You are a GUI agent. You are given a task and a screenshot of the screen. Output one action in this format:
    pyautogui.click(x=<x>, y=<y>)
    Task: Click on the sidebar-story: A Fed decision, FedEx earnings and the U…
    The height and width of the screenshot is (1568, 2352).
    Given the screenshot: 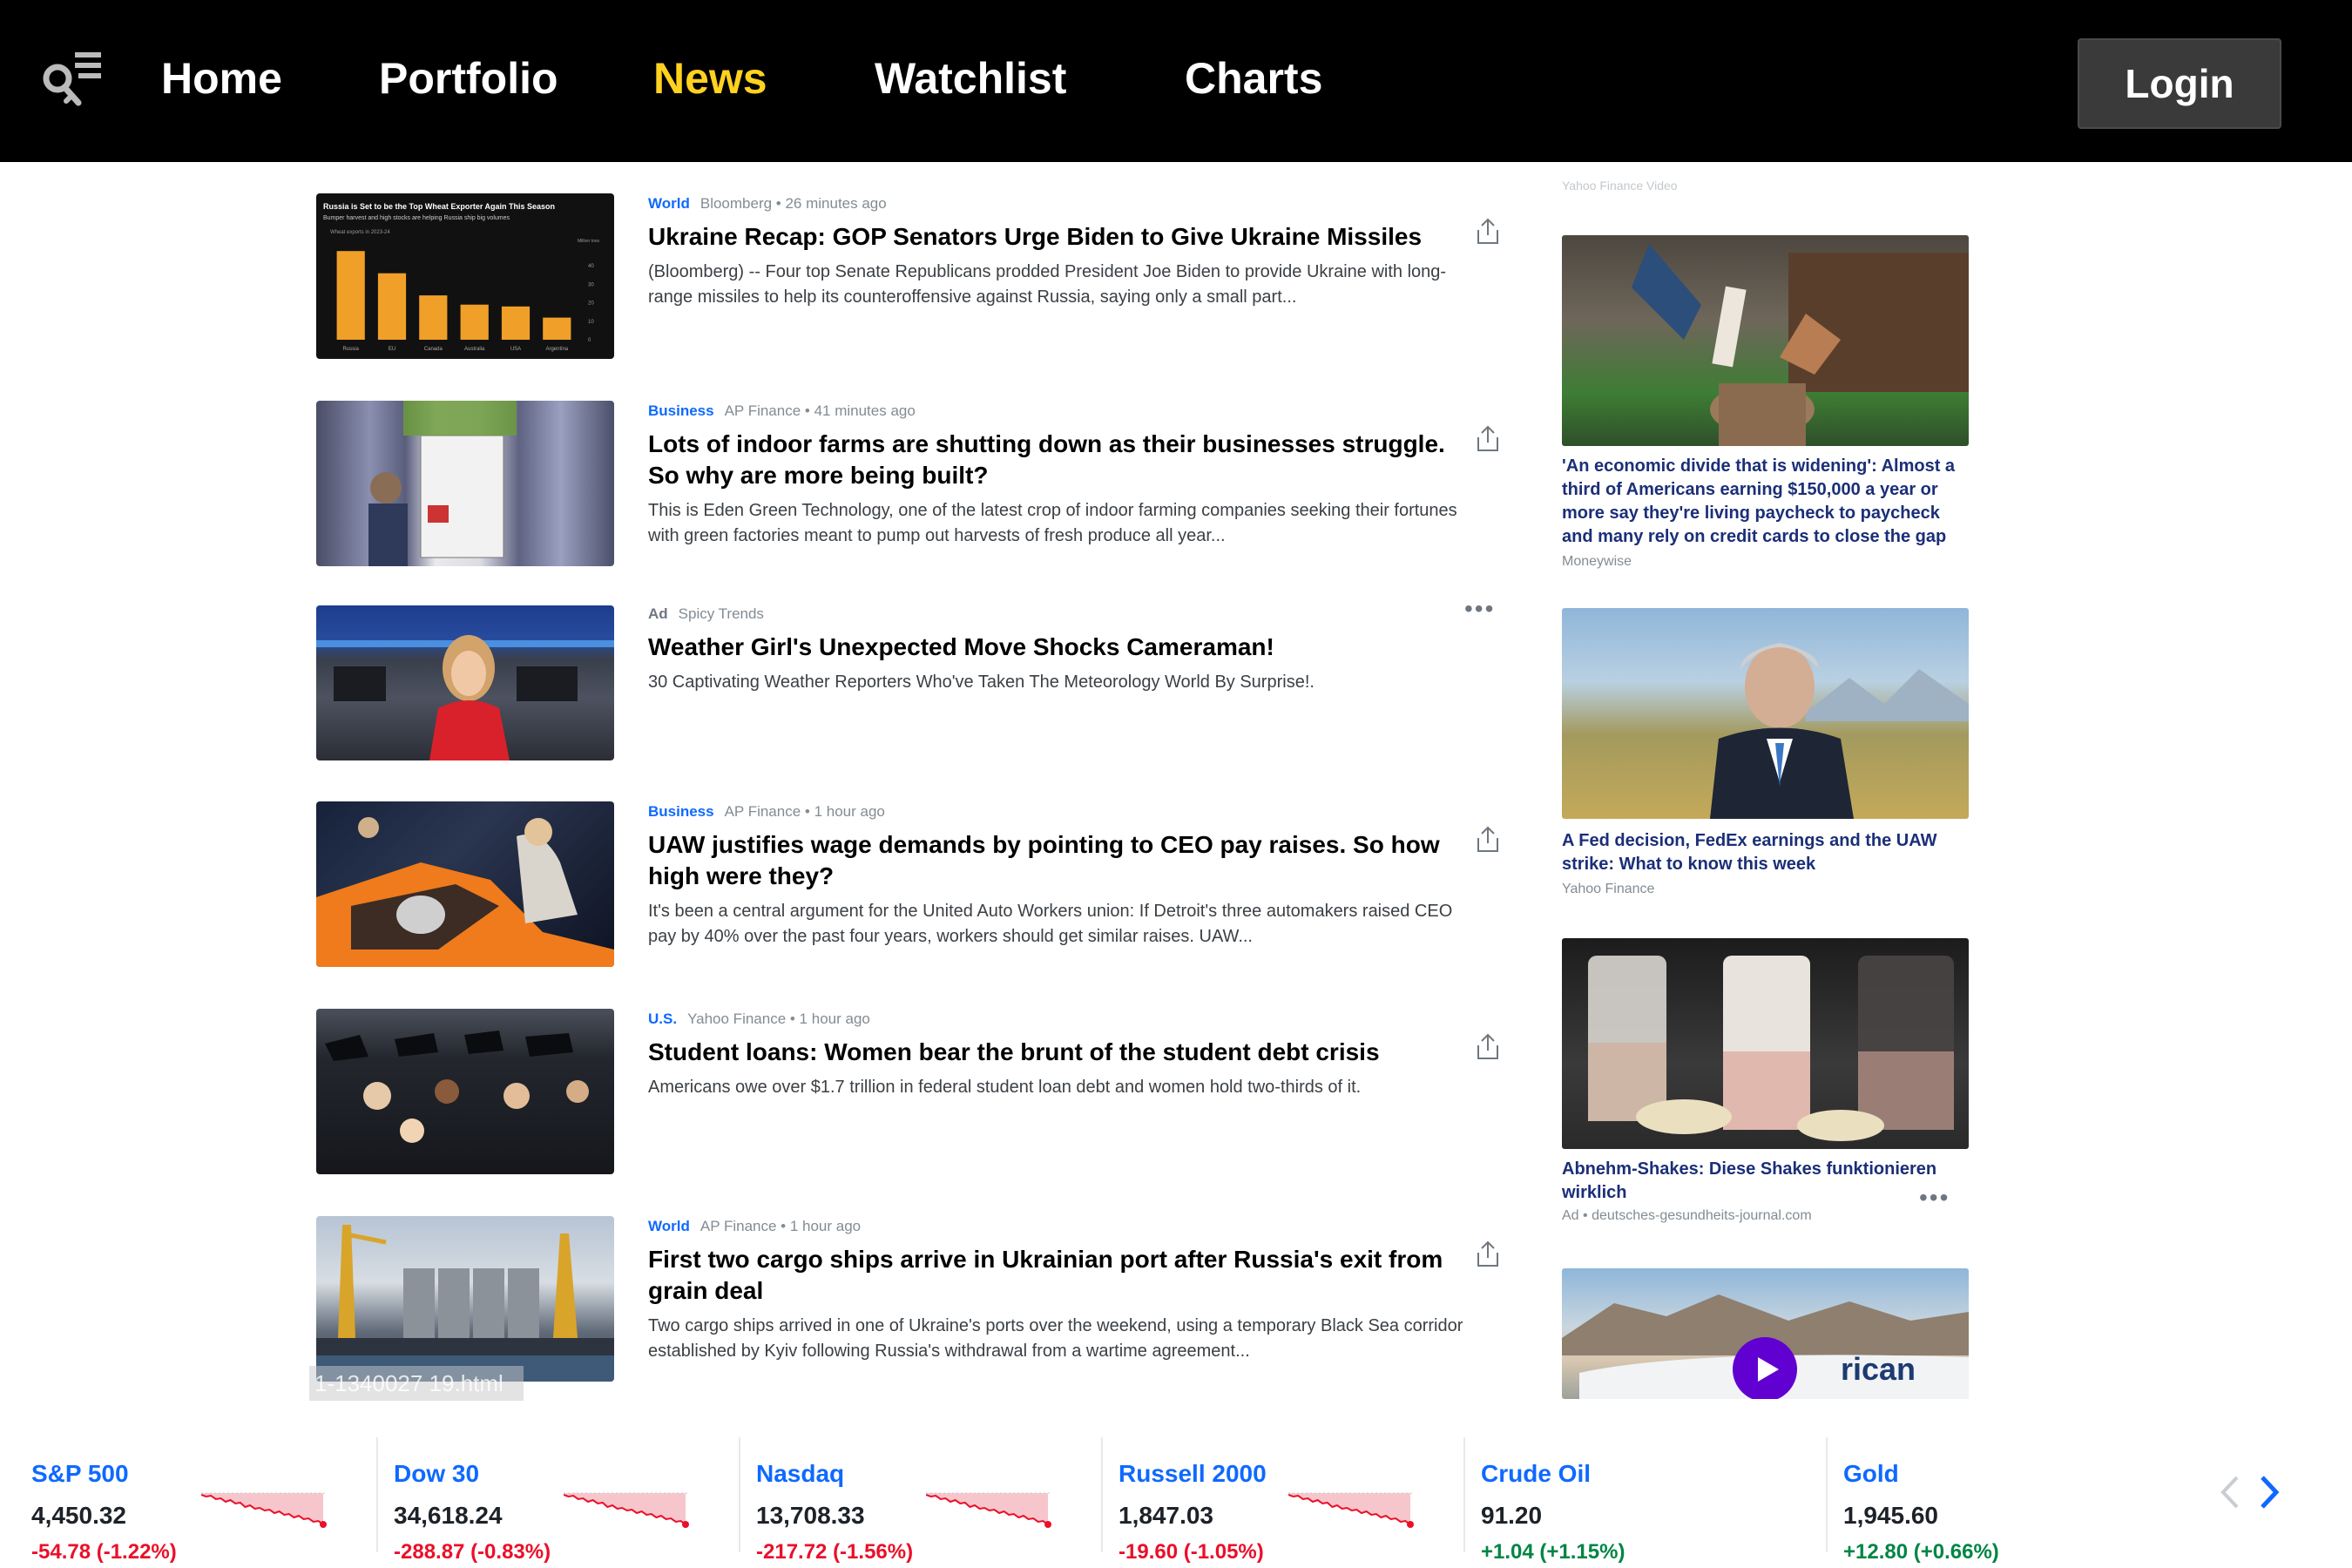 What is the action you would take?
    pyautogui.click(x=1765, y=756)
    